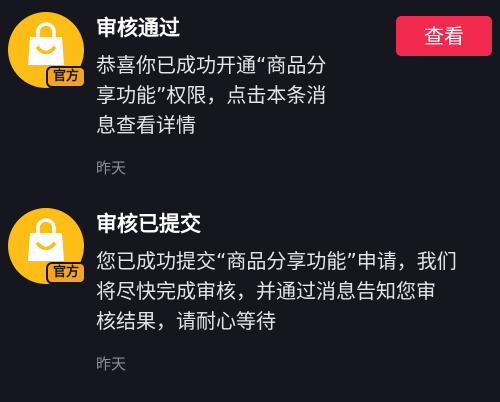  What do you see at coordinates (276, 261) in the screenshot?
I see `message-body-line: 您已成功提交“商品分享功能”申请，我们` at bounding box center [276, 261].